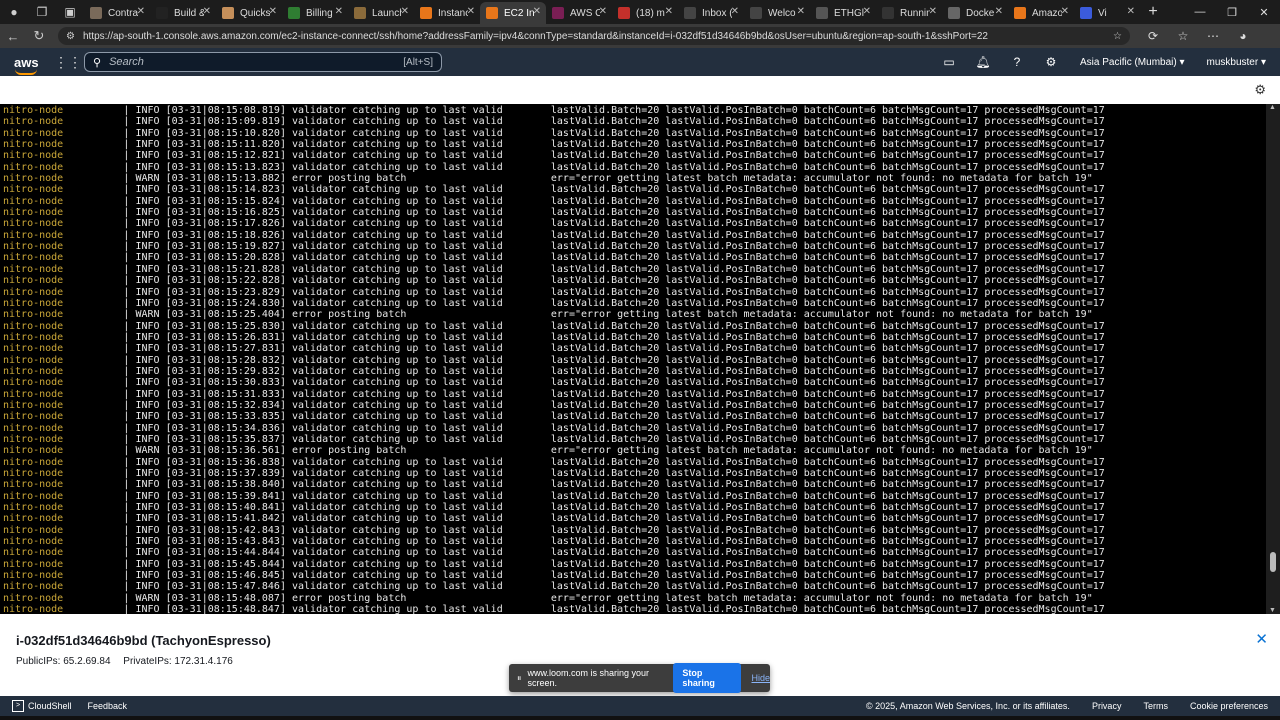 The height and width of the screenshot is (720, 1280). Describe the element at coordinates (1183, 36) in the screenshot. I see `favorites-icon: ☆` at that location.